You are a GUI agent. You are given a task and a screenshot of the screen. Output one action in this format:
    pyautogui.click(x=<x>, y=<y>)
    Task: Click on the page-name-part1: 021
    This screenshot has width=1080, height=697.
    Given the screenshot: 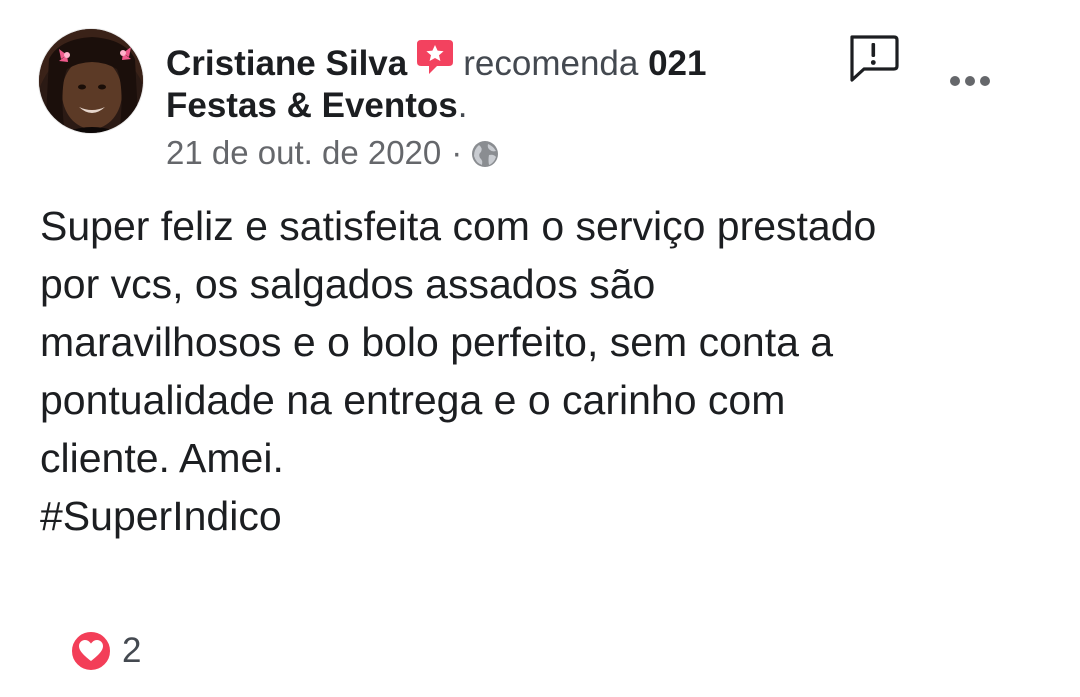 What is the action you would take?
    pyautogui.click(x=677, y=63)
    